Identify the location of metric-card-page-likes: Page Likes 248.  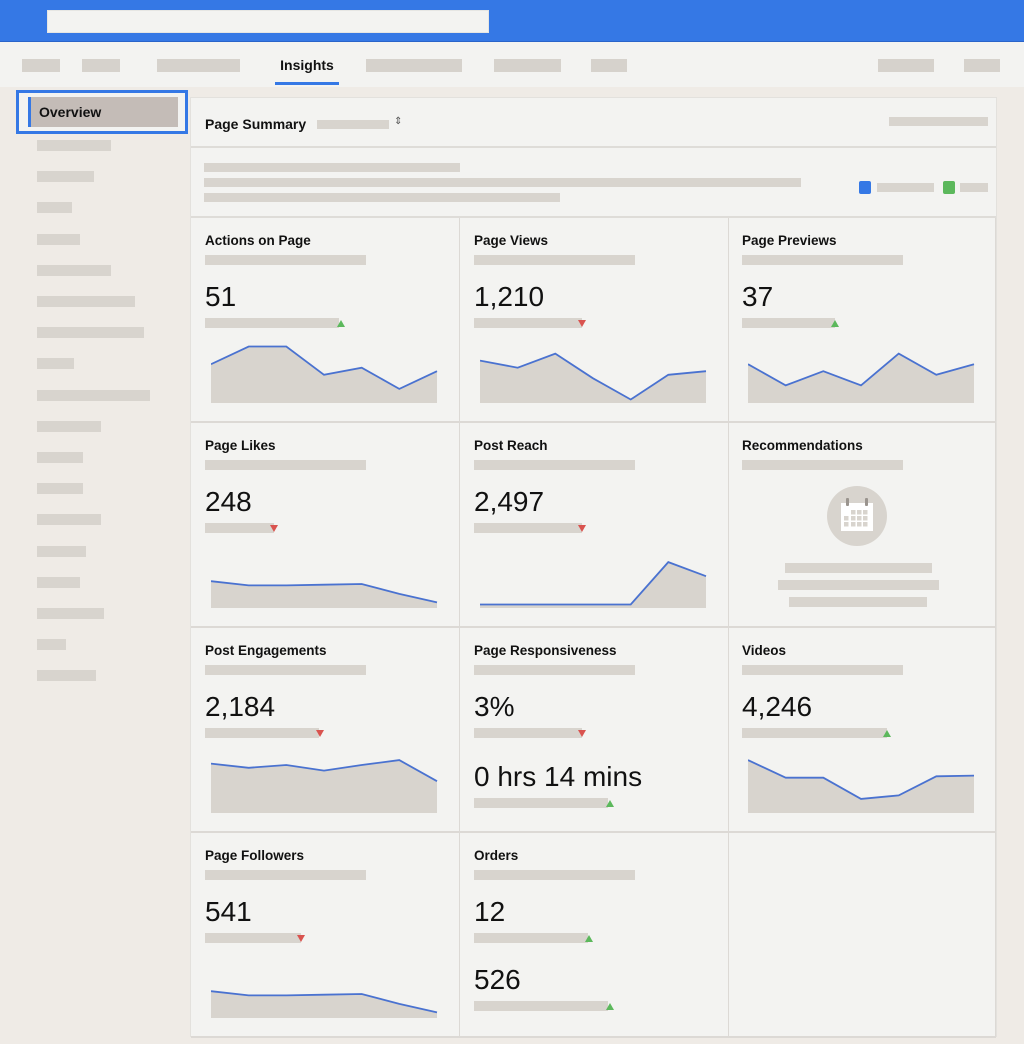
(325, 525).